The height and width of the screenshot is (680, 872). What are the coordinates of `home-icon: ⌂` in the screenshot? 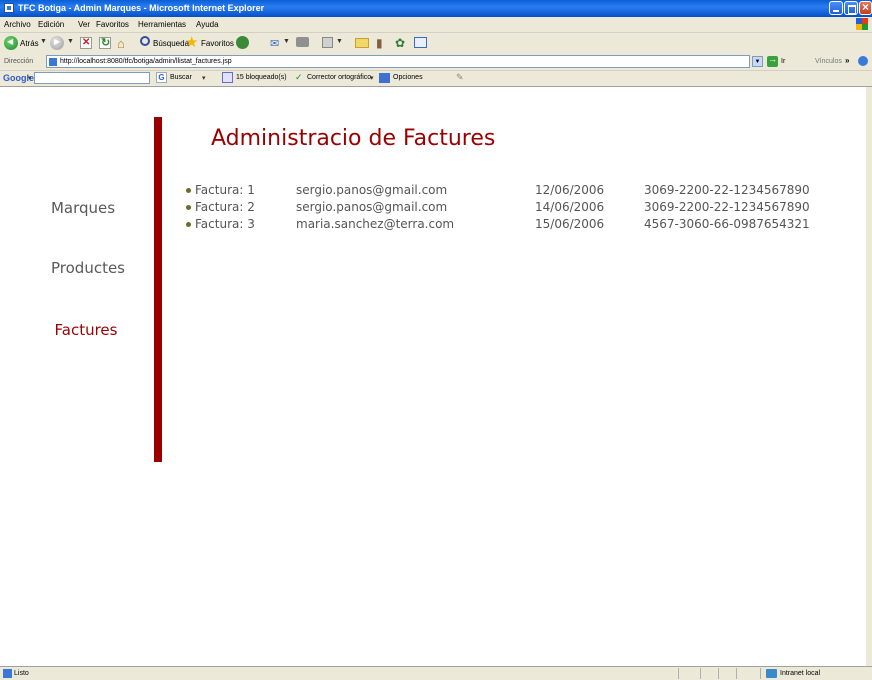 It's located at (121, 43).